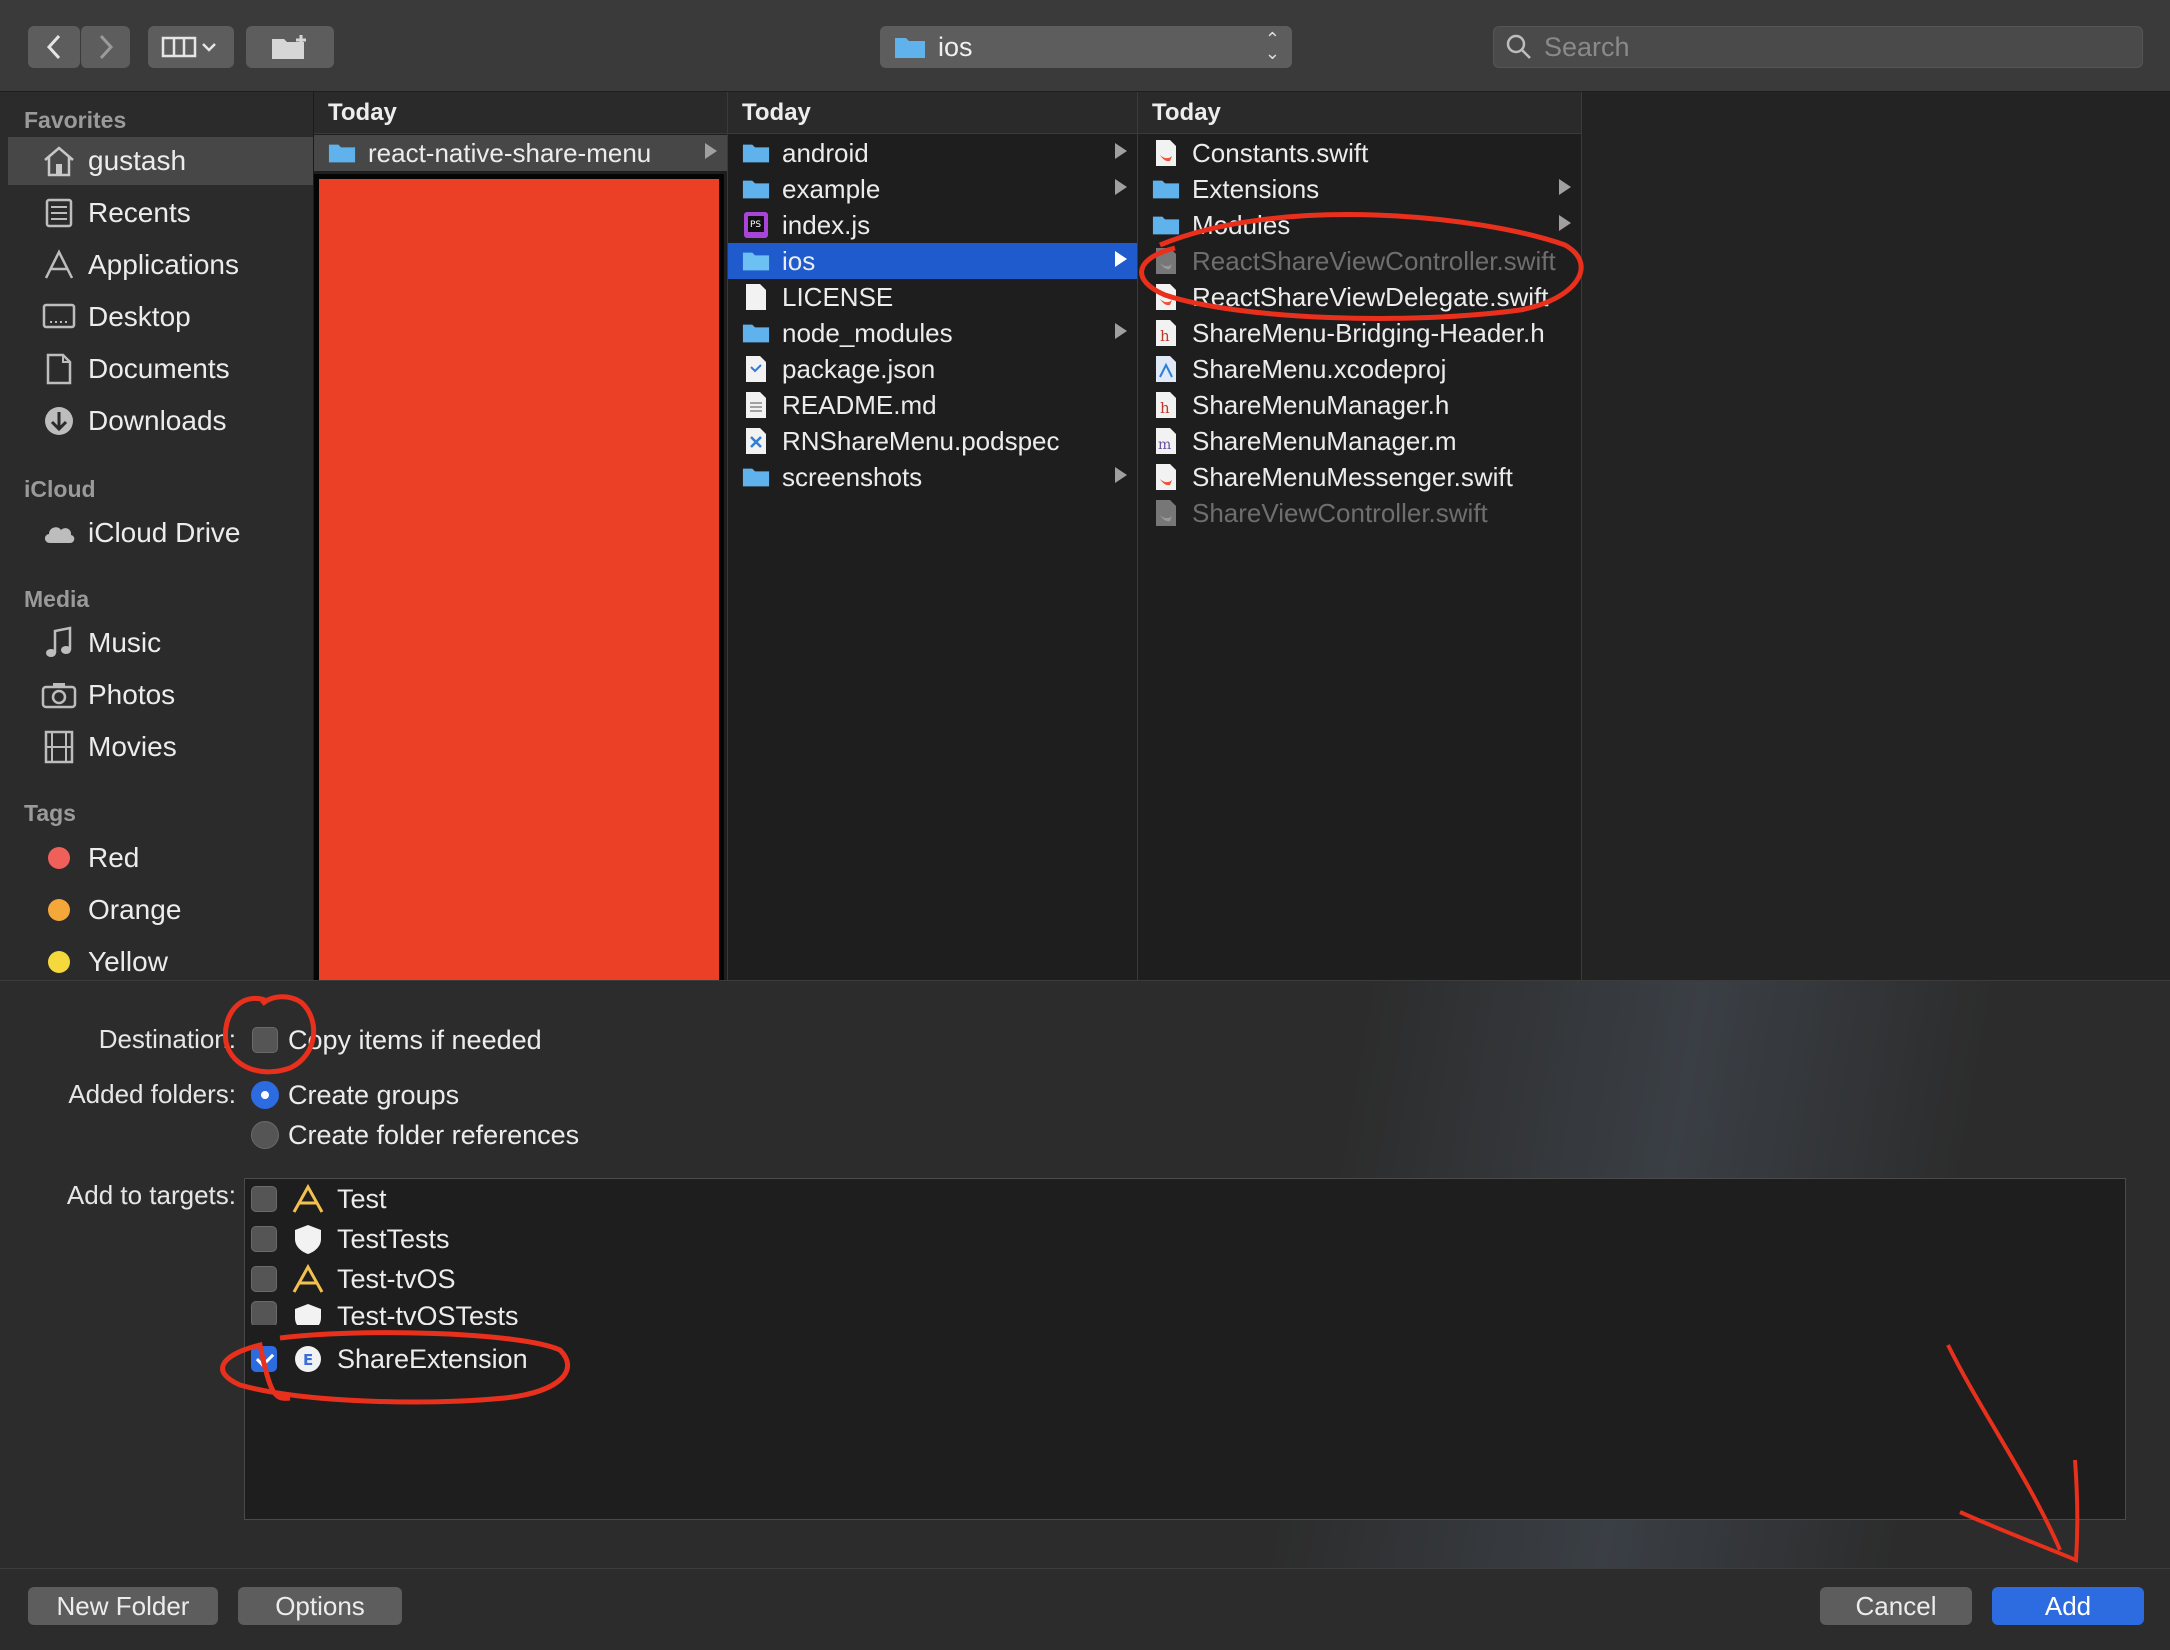 The image size is (2170, 1650). What do you see at coordinates (932, 477) in the screenshot?
I see `file-row-screenshots: screenshots` at bounding box center [932, 477].